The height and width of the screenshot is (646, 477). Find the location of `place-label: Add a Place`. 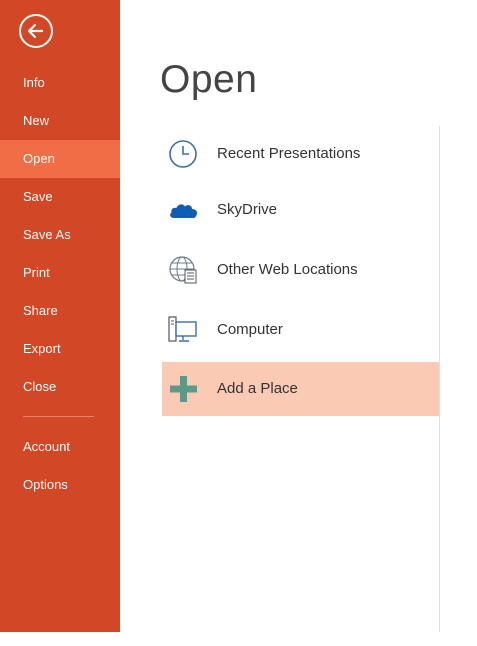

place-label: Add a Place is located at coordinates (257, 388).